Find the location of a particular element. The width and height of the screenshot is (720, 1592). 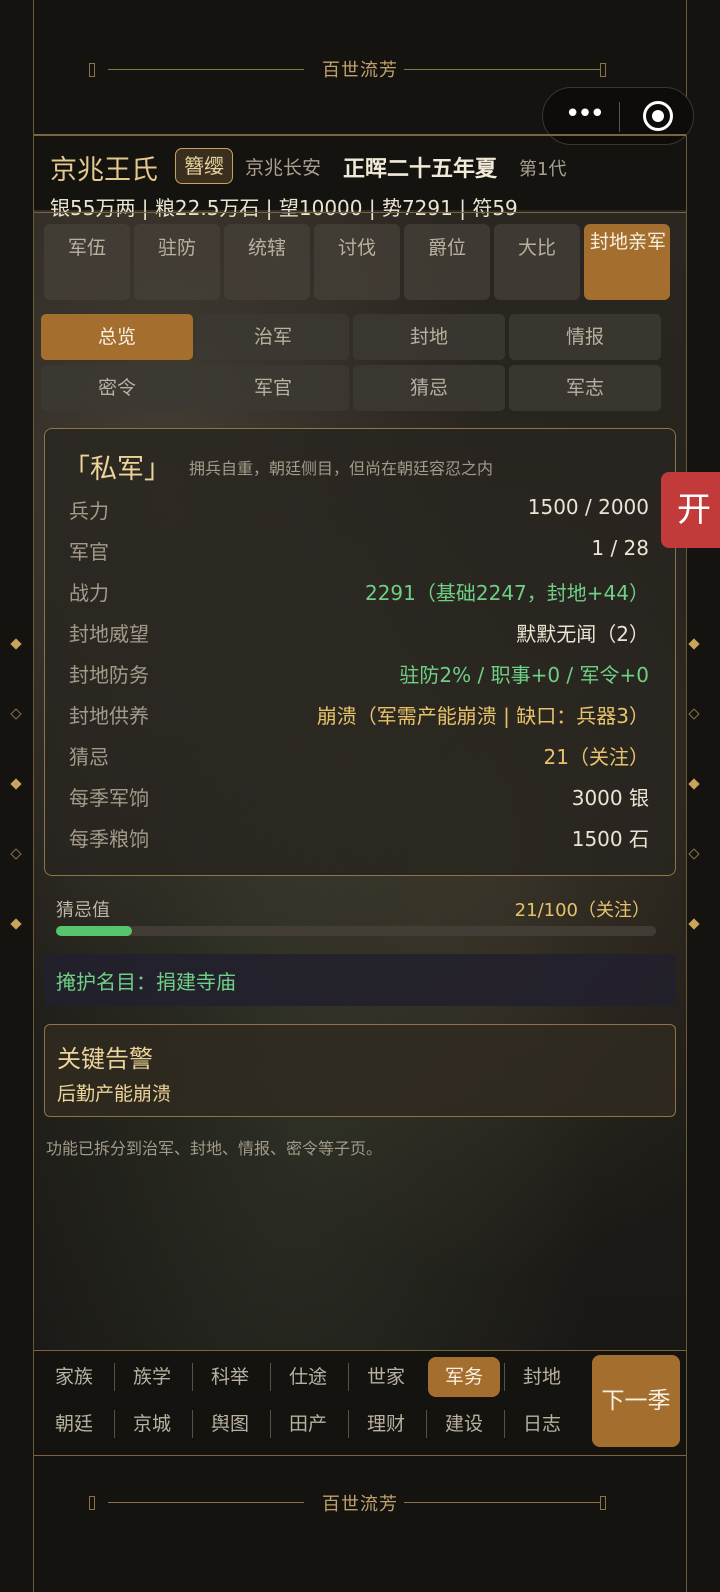

location-label: 京兆长安 is located at coordinates (283, 168).